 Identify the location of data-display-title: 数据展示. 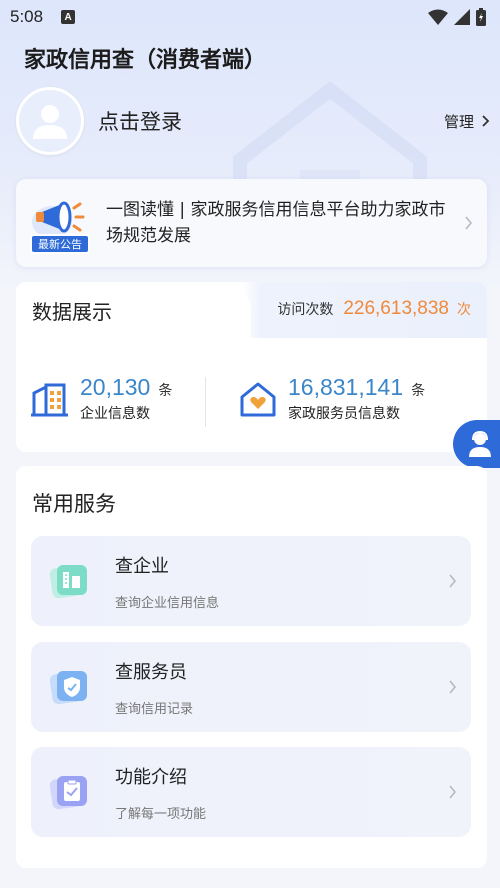
(72, 312).